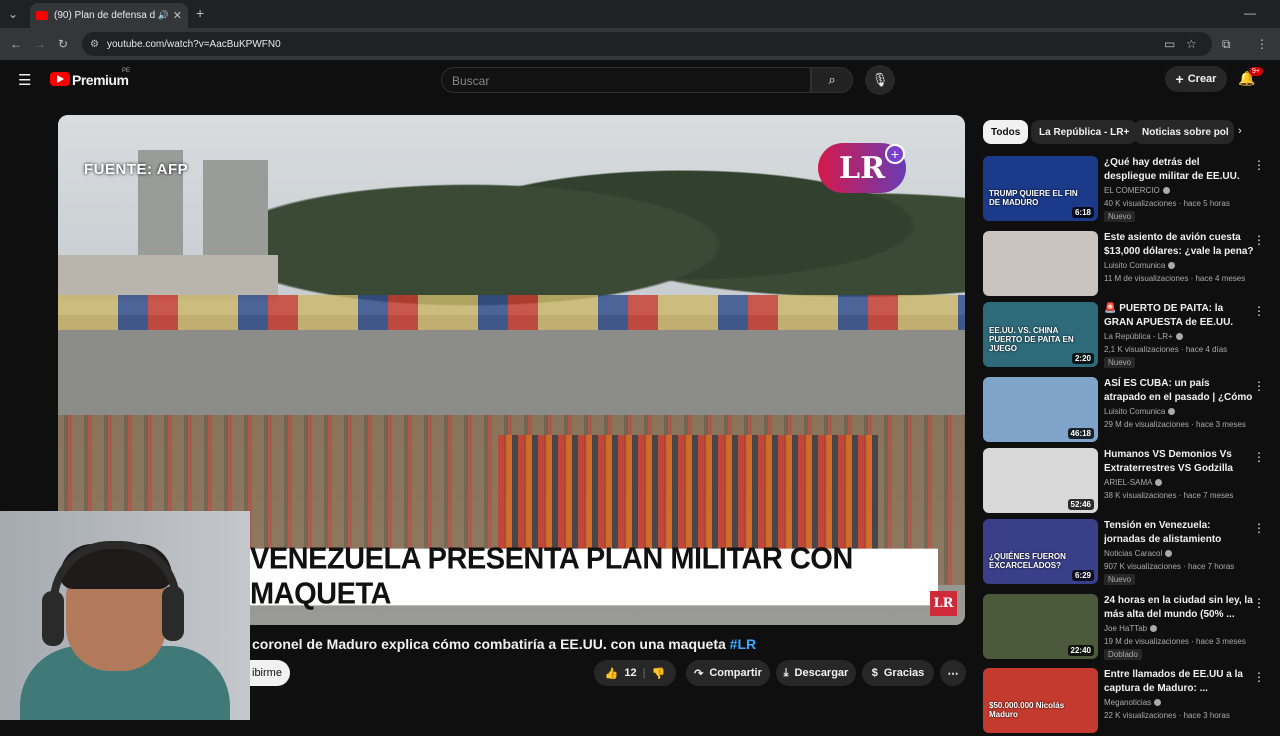  Describe the element at coordinates (1133, 482) in the screenshot. I see `recommendation-channel: ARIEL-SAMA` at that location.